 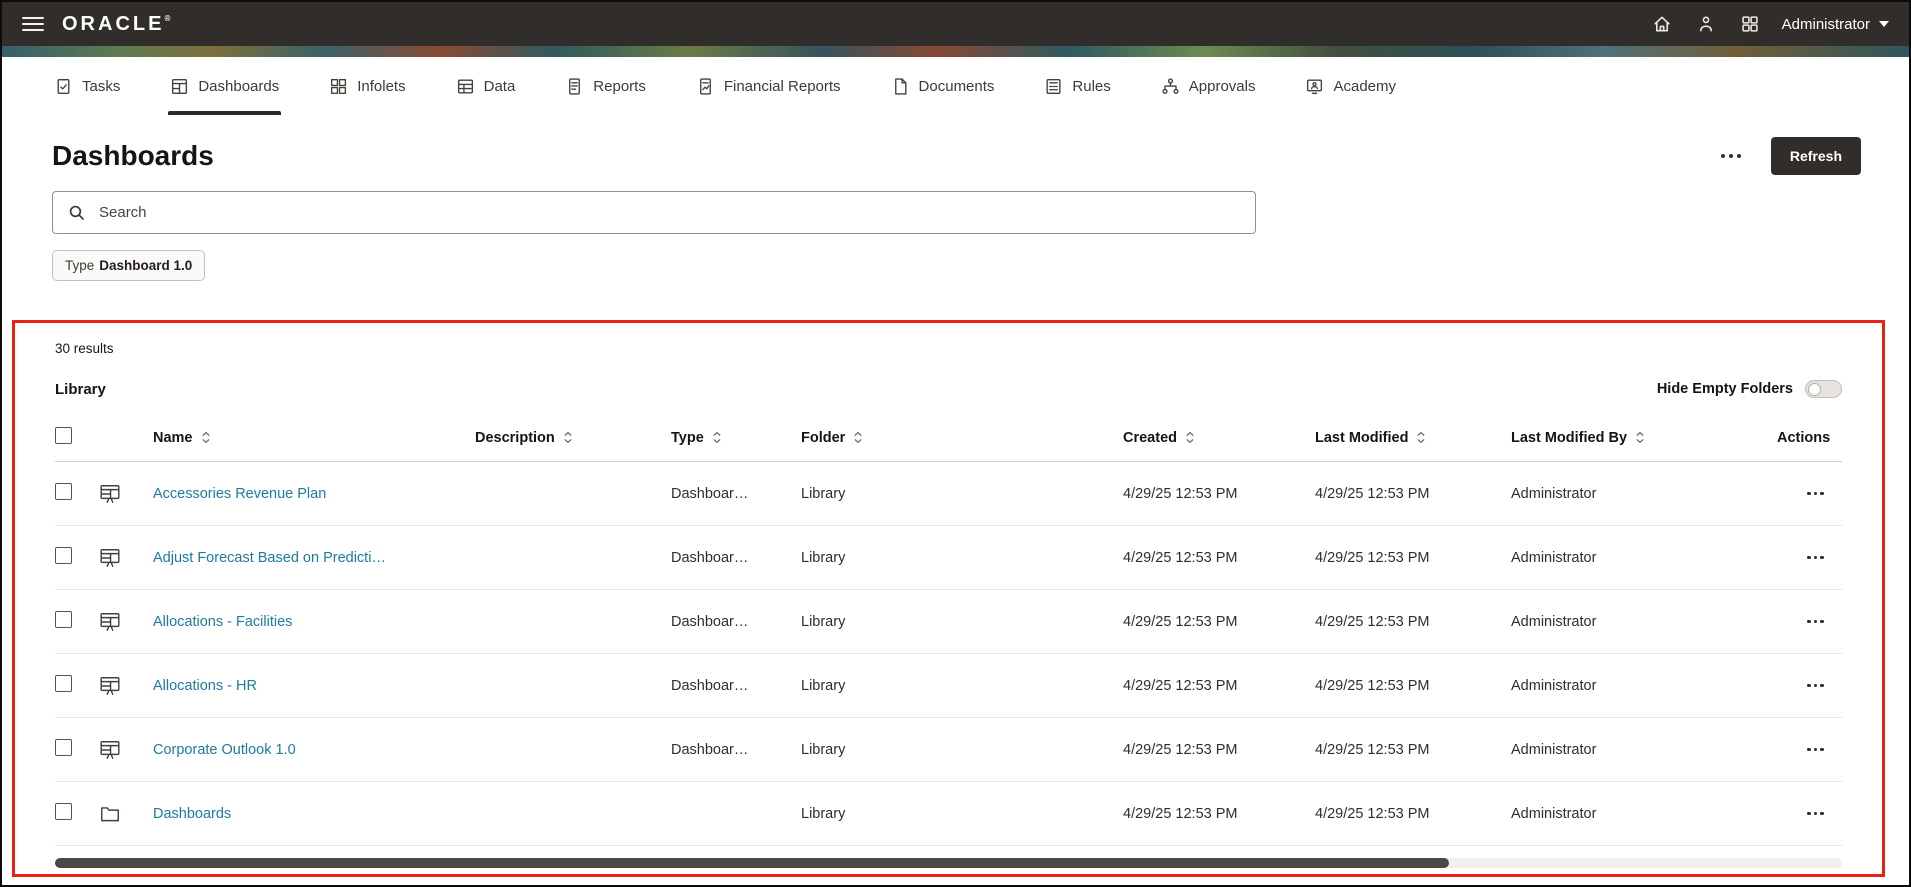 I want to click on search-icon, so click(x=76, y=212).